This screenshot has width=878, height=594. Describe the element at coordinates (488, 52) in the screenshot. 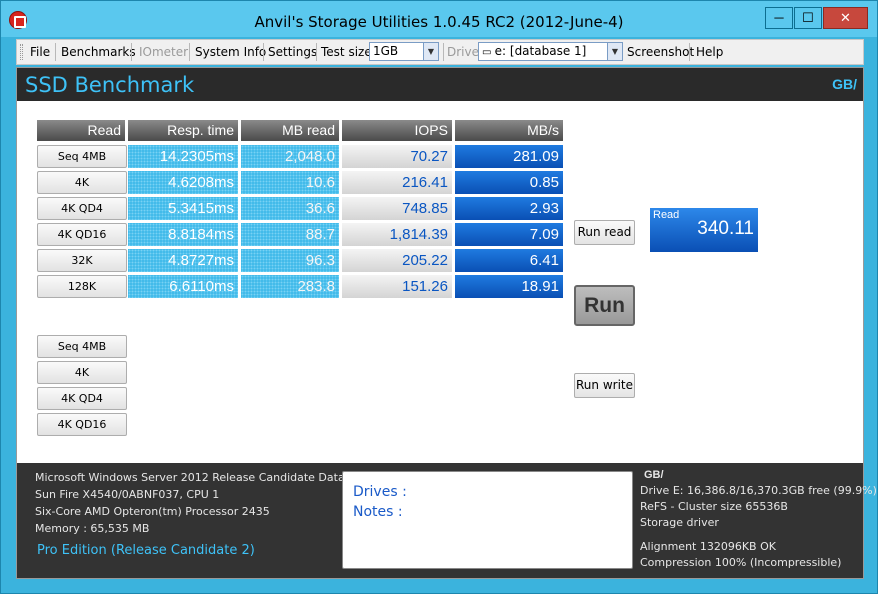

I see `drive-icon: ▭` at that location.